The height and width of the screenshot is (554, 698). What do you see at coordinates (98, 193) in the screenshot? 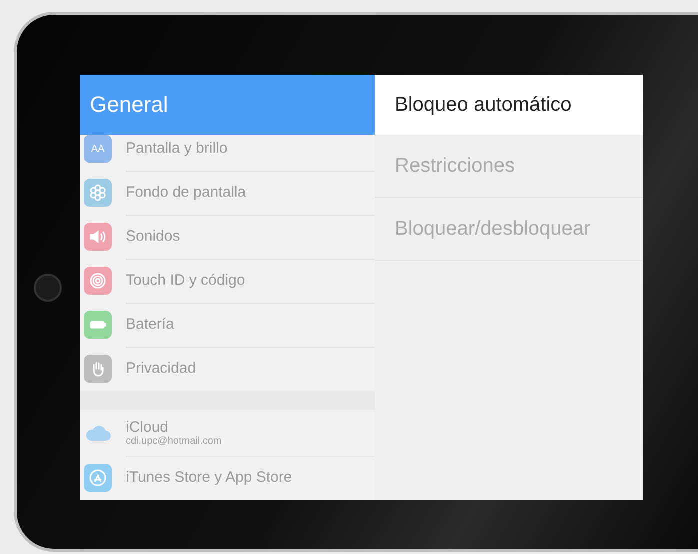
I see `flower-icon` at bounding box center [98, 193].